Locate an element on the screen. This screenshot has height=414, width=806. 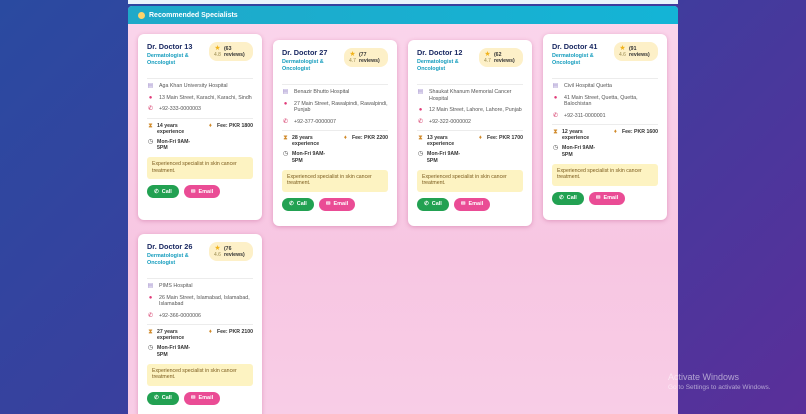
phone-number: +92-322-0000002 is located at coordinates (450, 121).